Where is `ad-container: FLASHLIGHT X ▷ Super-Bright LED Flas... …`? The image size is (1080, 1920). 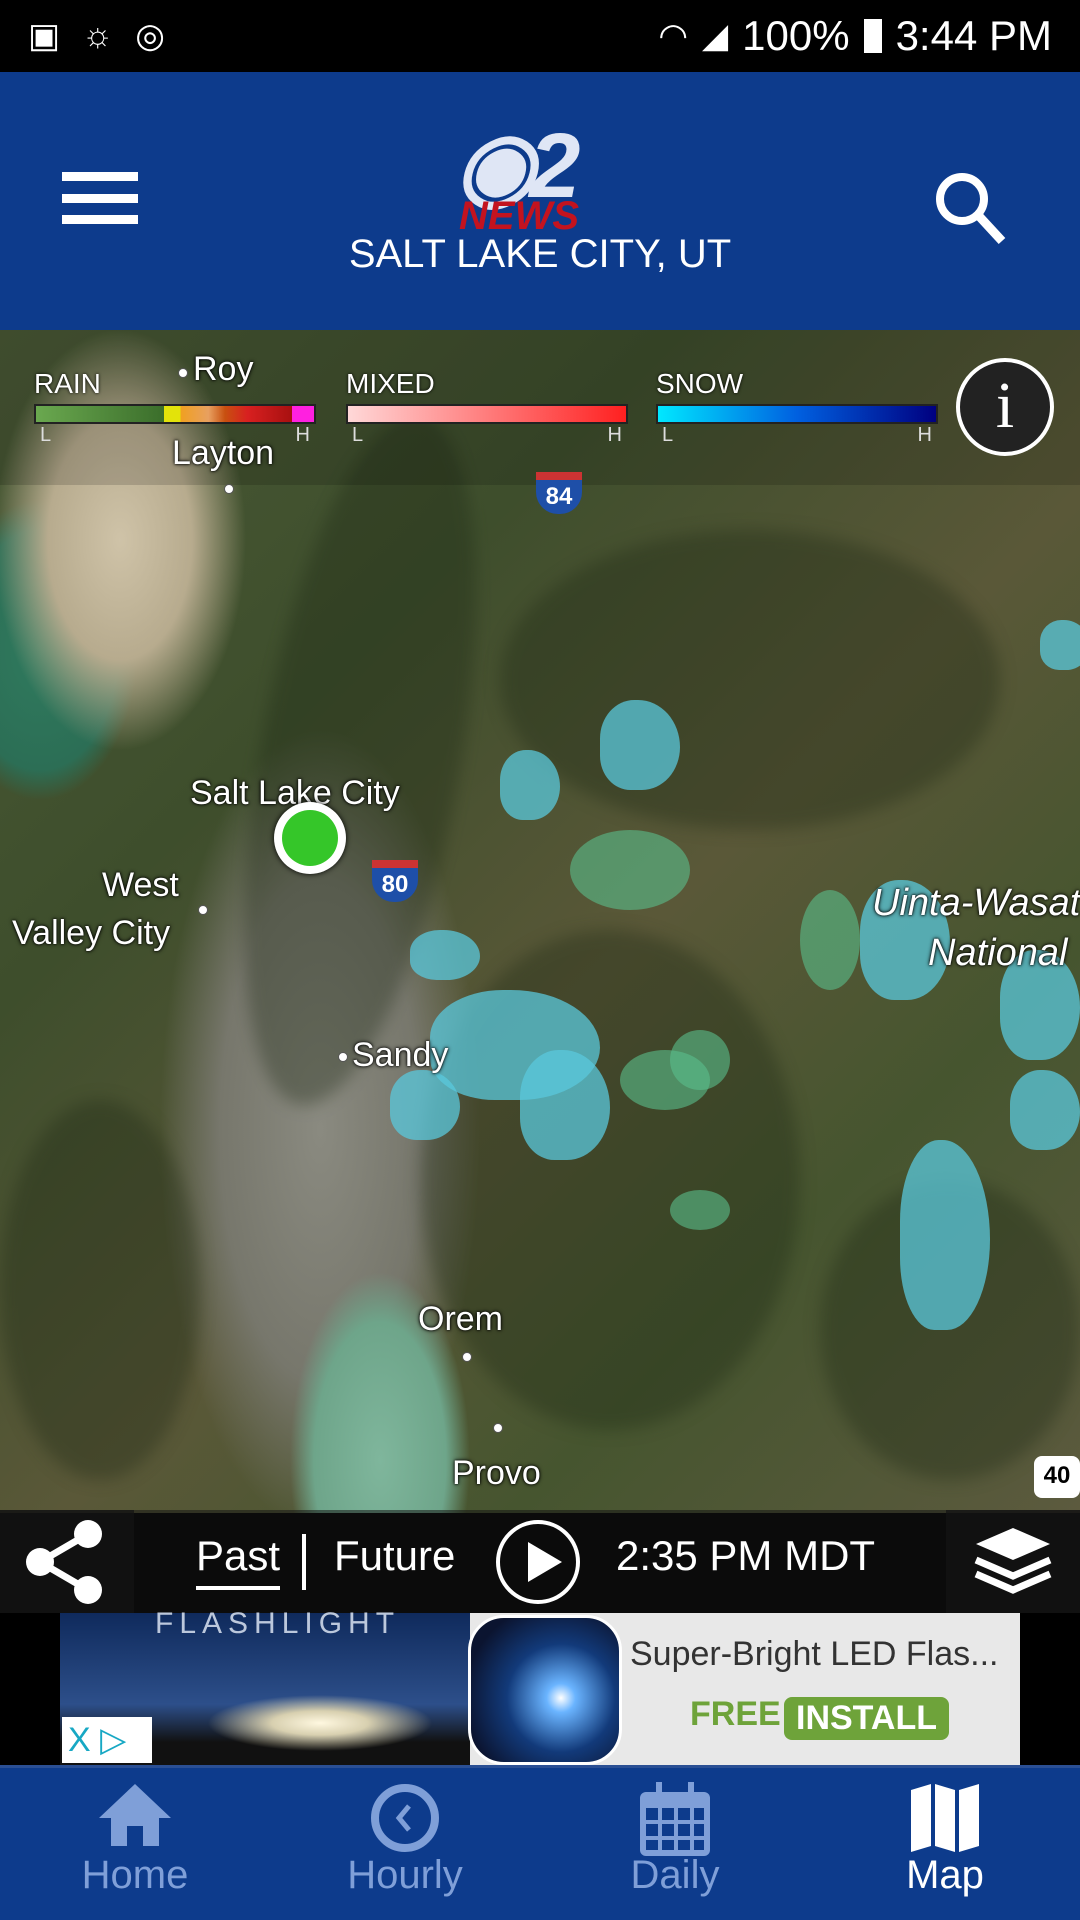
ad-container: FLASHLIGHT X ▷ Super-Bright LED Flas... … is located at coordinates (540, 1686).